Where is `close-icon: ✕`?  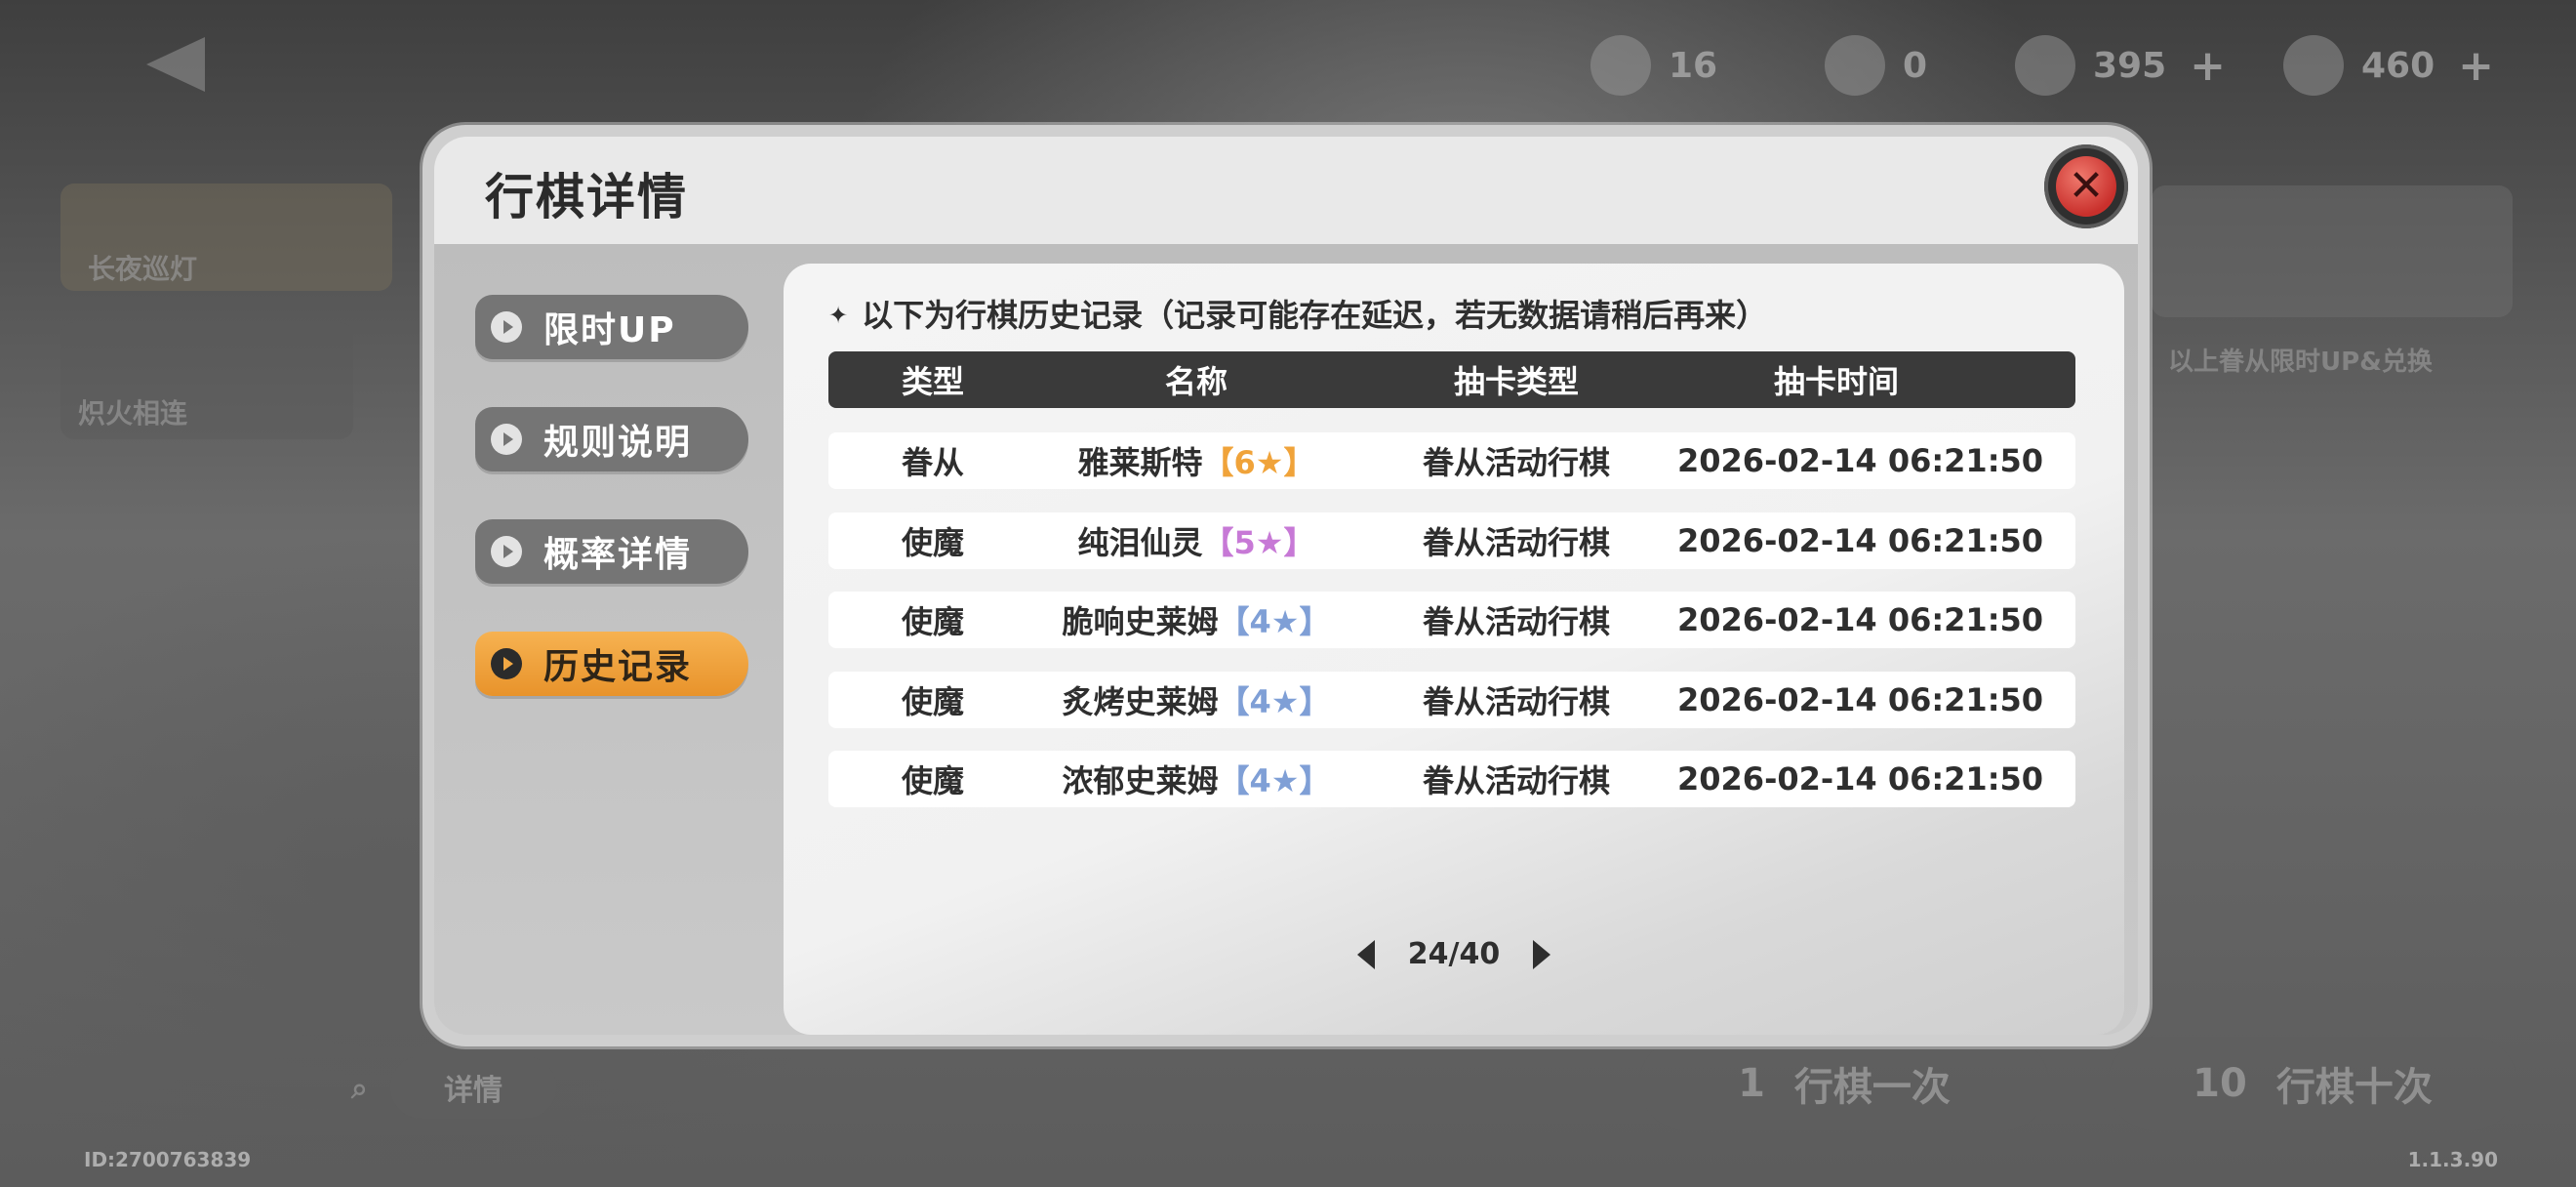
close-icon: ✕ is located at coordinates (2086, 186).